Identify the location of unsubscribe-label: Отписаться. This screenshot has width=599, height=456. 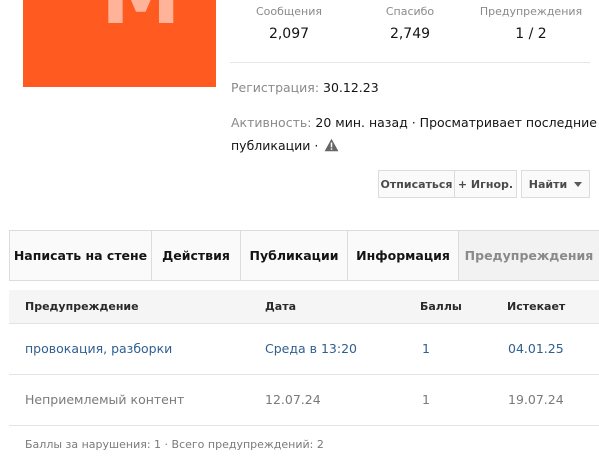
(416, 184).